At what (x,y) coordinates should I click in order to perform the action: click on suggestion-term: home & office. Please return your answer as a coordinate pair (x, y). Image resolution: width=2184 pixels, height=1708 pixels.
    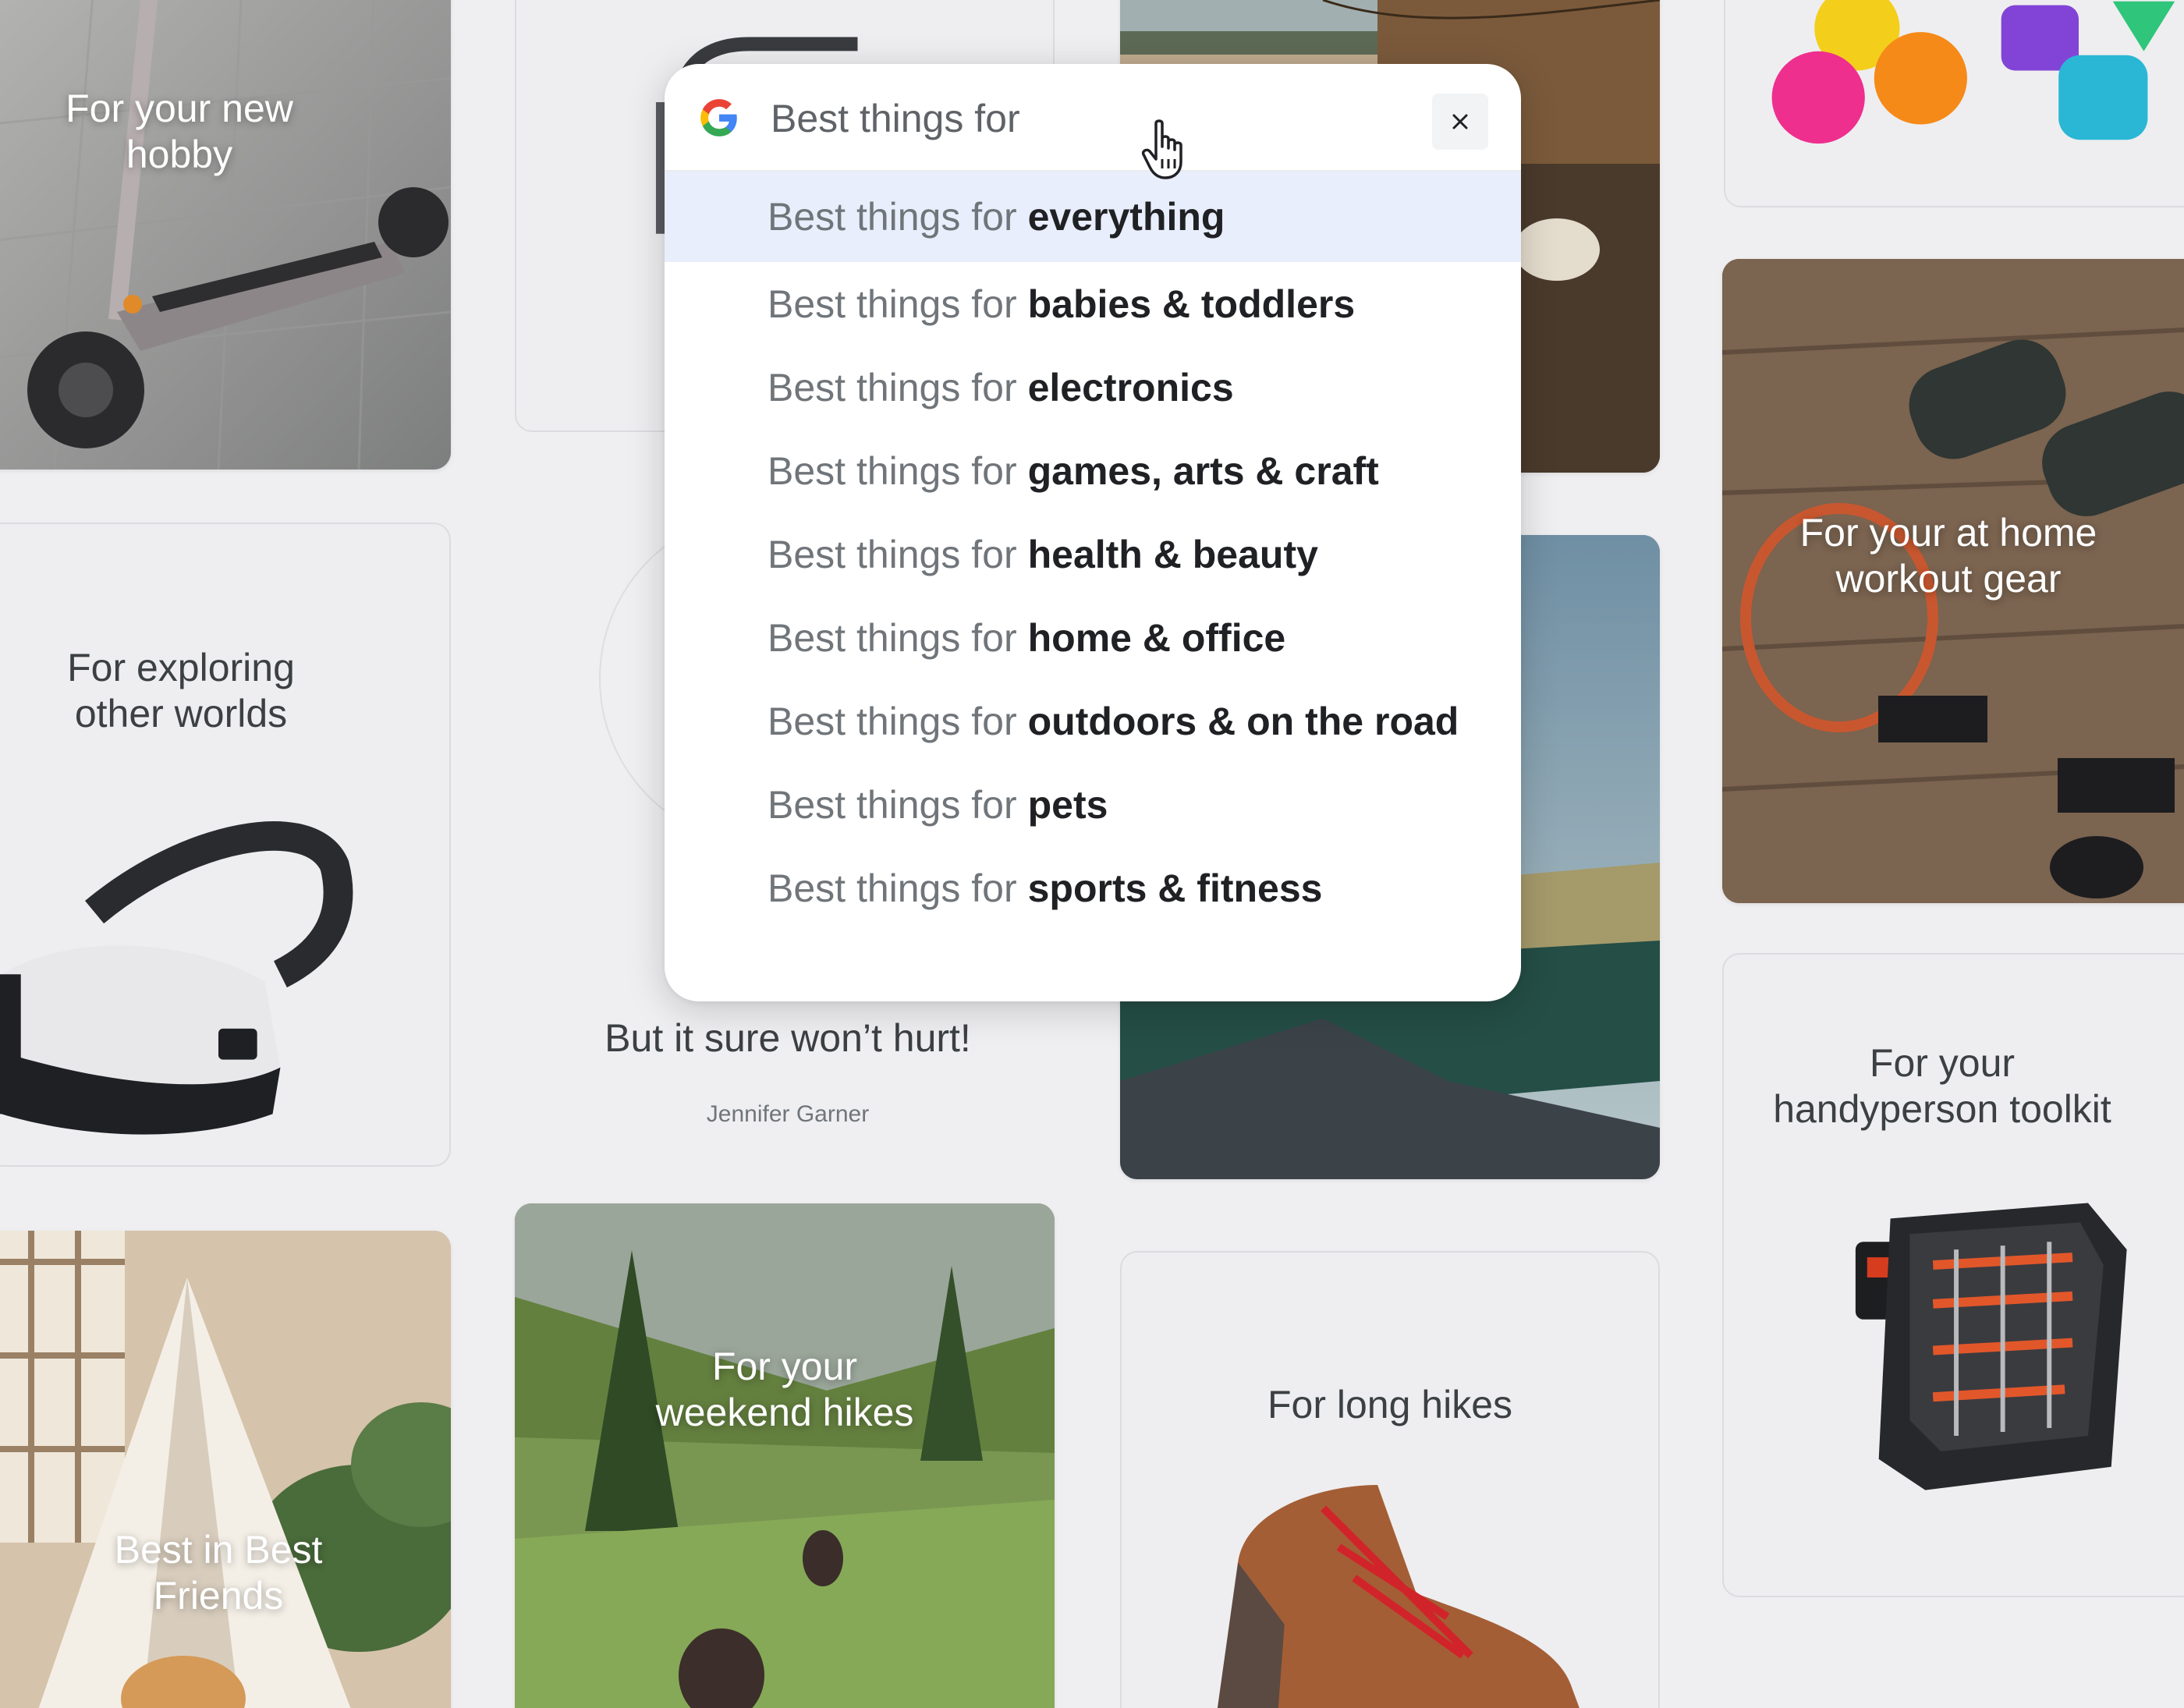
    Looking at the image, I should click on (1157, 637).